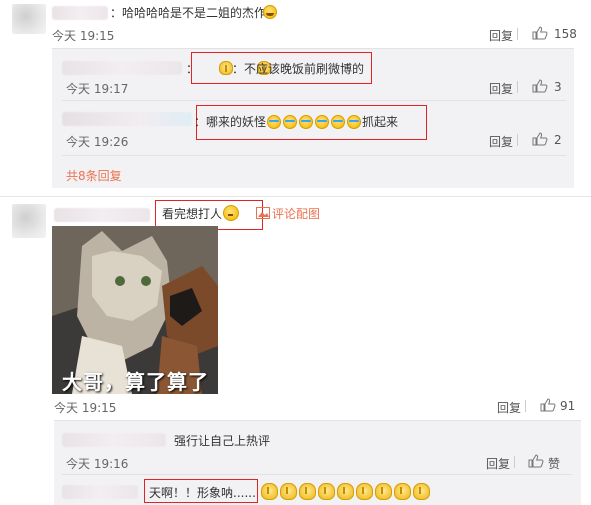  Describe the element at coordinates (296, 213) in the screenshot. I see `comment-image-link: 评论配图` at that location.